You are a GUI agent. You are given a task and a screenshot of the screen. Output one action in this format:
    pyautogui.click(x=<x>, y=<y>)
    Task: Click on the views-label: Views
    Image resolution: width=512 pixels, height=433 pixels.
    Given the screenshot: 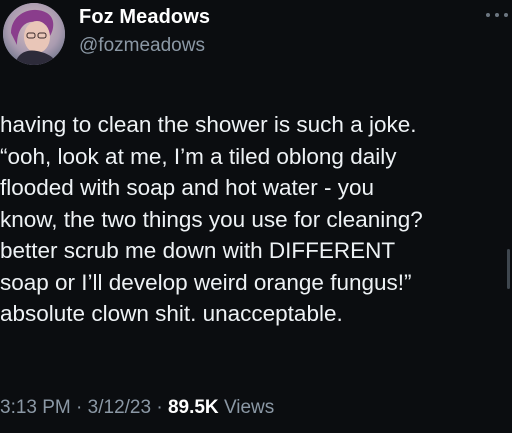 What is the action you would take?
    pyautogui.click(x=249, y=407)
    